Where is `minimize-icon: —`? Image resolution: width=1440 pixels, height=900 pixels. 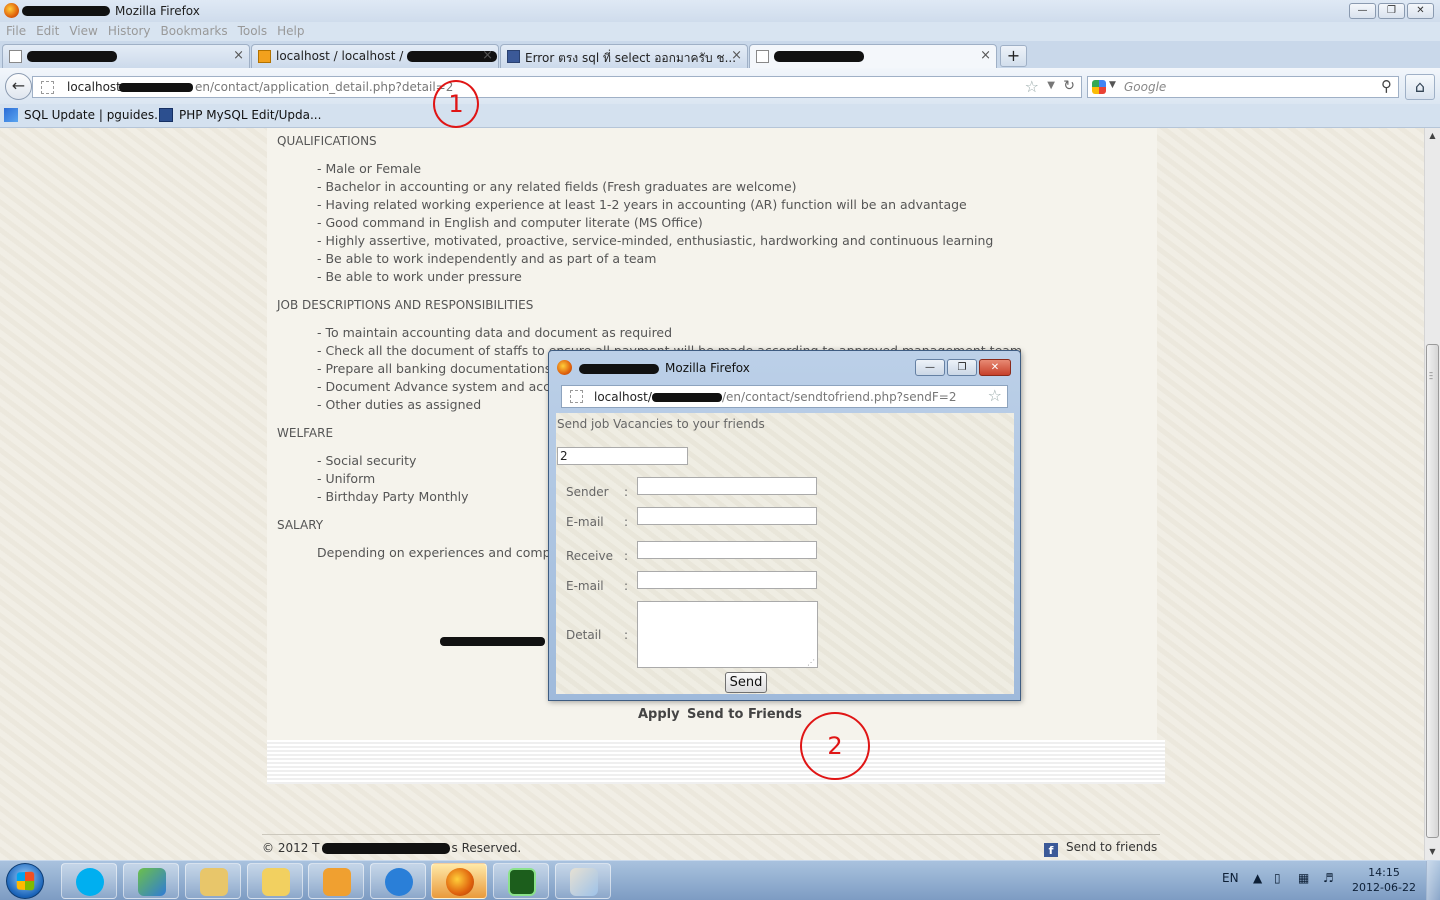 minimize-icon: — is located at coordinates (1362, 11).